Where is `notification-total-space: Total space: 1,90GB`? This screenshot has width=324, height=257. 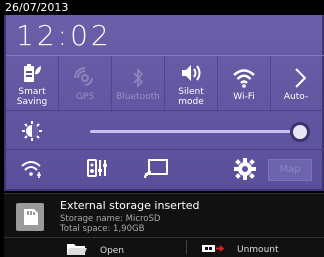
notification-total-space: Total space: 1,90GB is located at coordinates (102, 229).